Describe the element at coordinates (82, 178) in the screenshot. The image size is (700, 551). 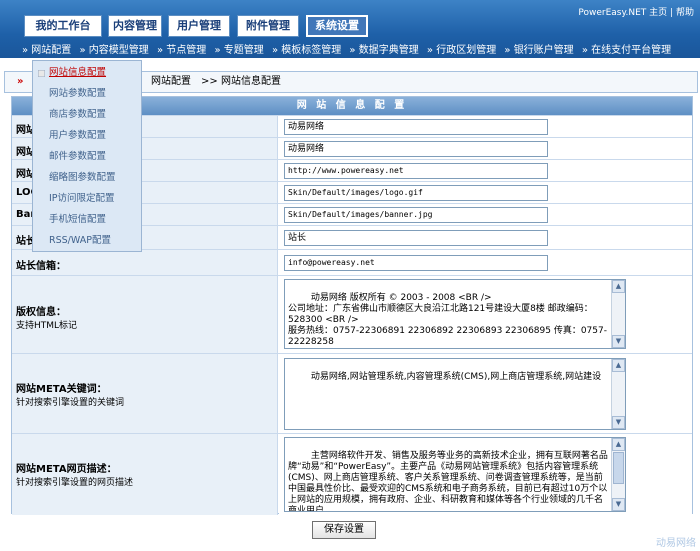
I see `dropdown-thumbnail-param-config: 缩略图参数配置` at that location.